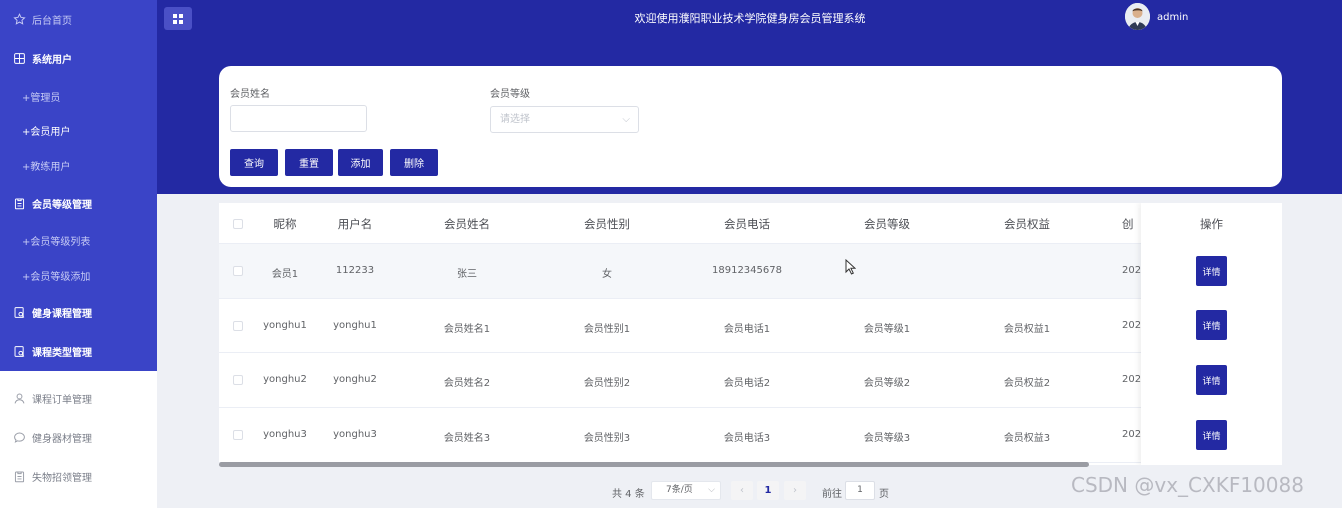  Describe the element at coordinates (768, 490) in the screenshot. I see `page-number-current: 1` at that location.